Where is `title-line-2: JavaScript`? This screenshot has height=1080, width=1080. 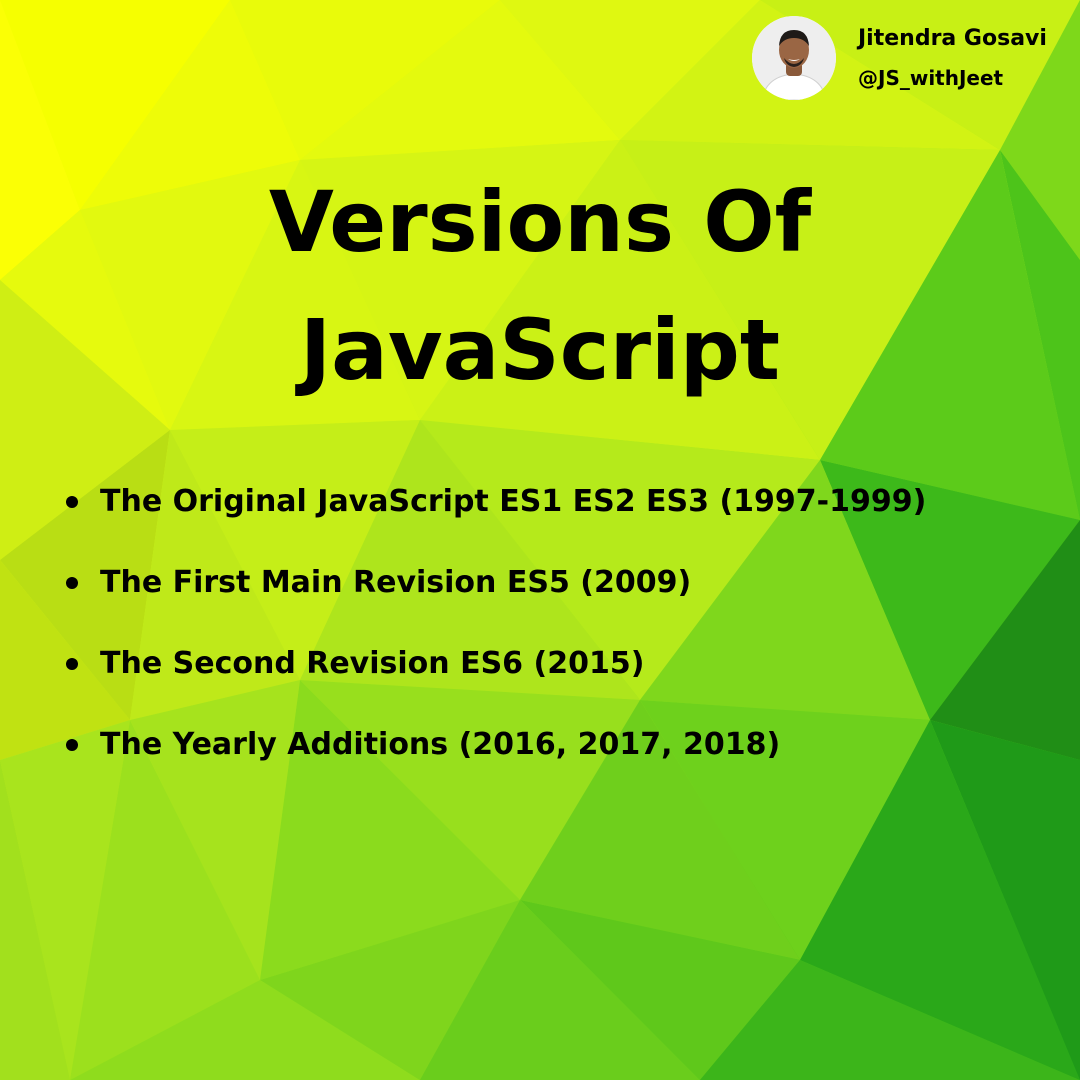
title-line-2: JavaScript is located at coordinates (540, 350).